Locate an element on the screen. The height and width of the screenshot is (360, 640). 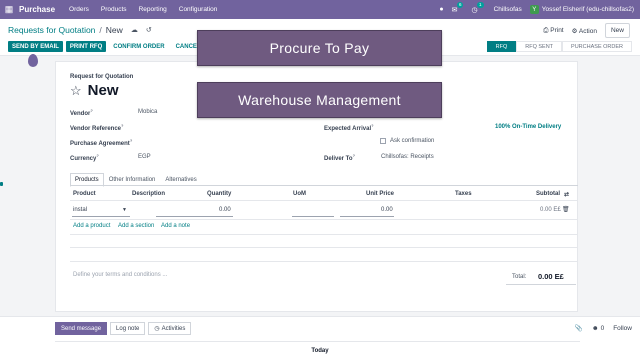
follow-button: Follow is located at coordinates (622, 328).